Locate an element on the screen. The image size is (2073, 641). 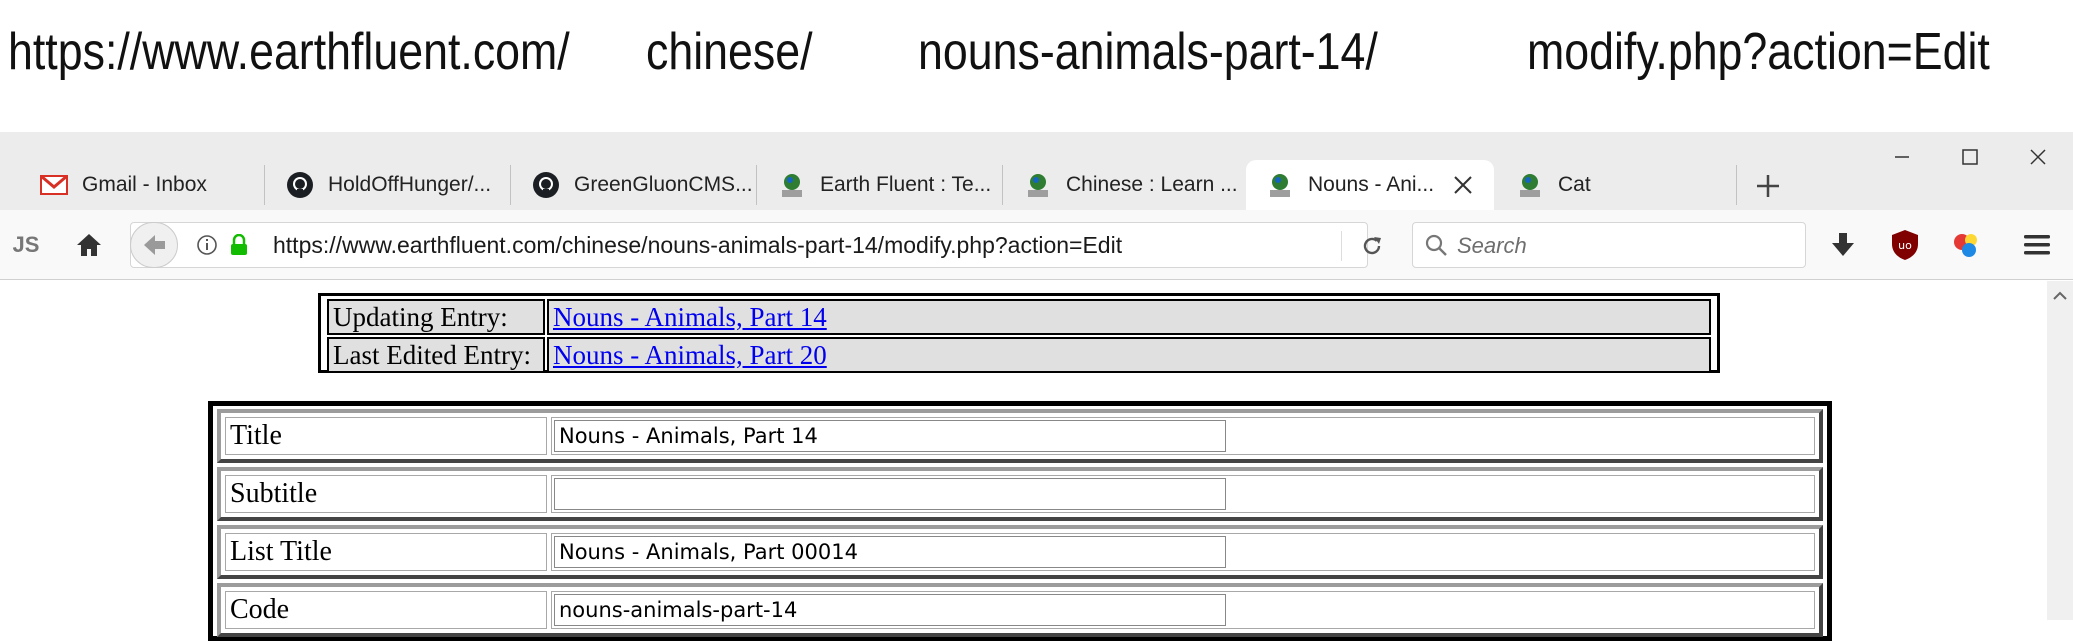
url-segment-page: nouns-animals-part-14/ is located at coordinates (1148, 52).